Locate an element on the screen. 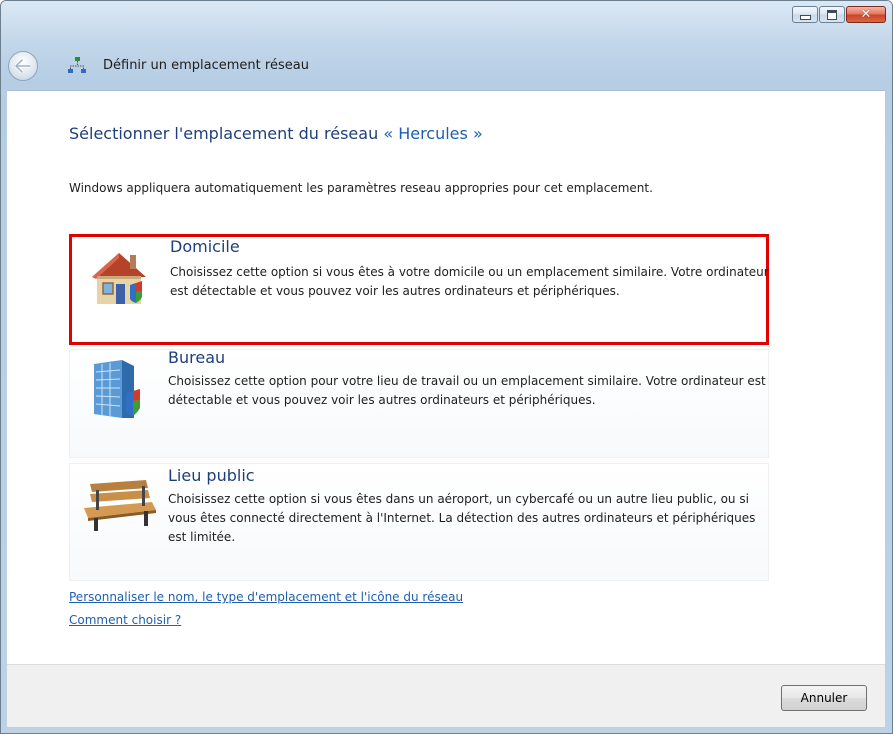  option-office-title: Bureau is located at coordinates (197, 357).